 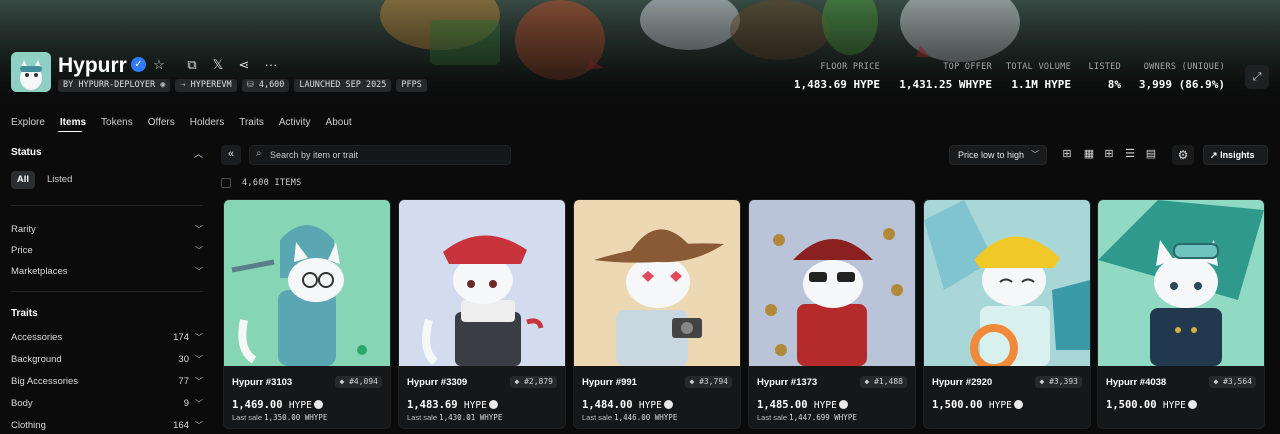 I want to click on favorite-star-icon: ☆, so click(x=159, y=65).